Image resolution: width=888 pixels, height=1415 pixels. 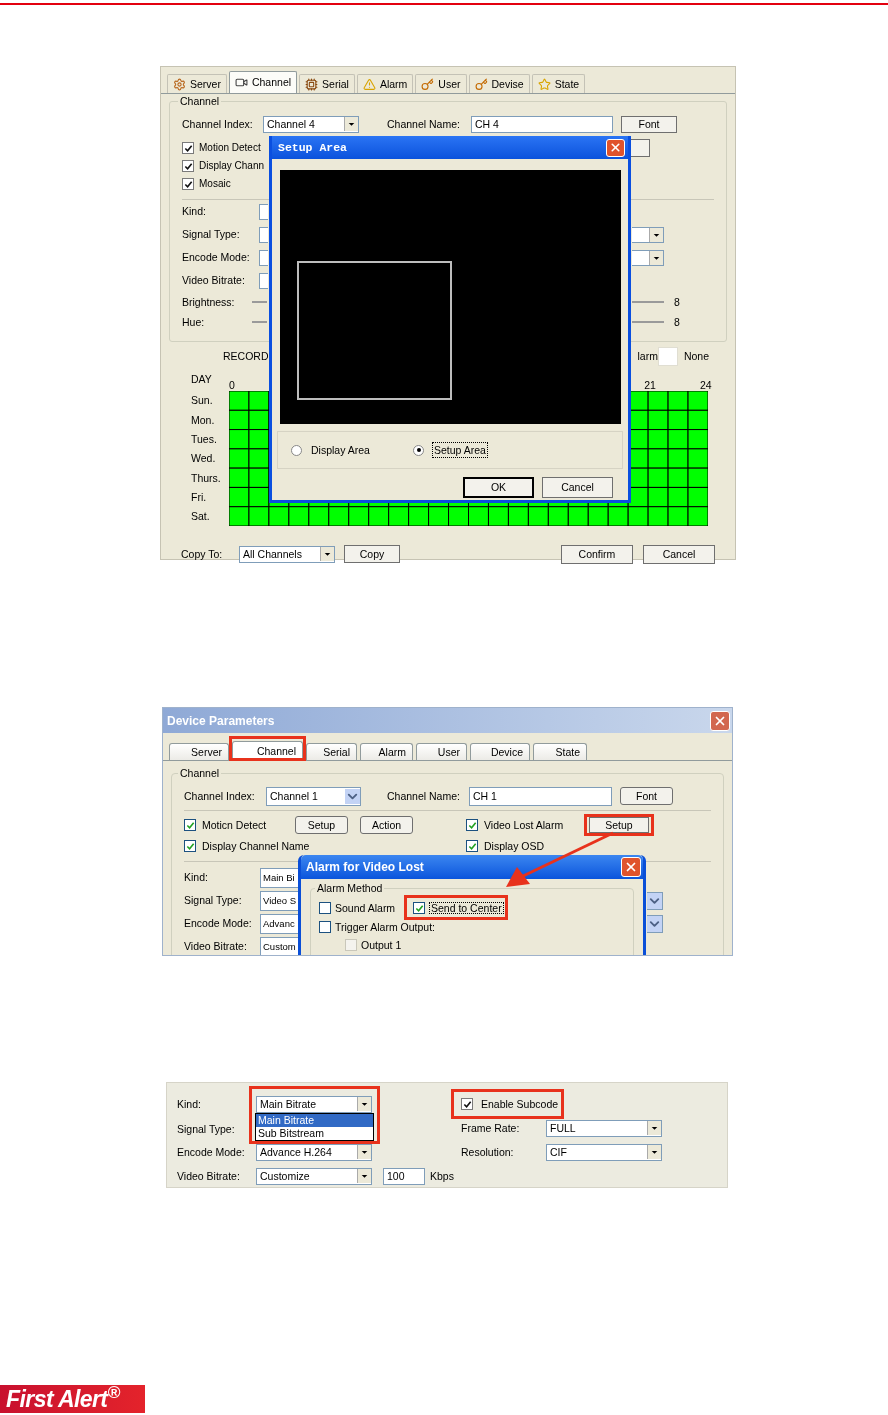 What do you see at coordinates (524, 825) in the screenshot?
I see `checkbox-label: Video Lost Alarm` at bounding box center [524, 825].